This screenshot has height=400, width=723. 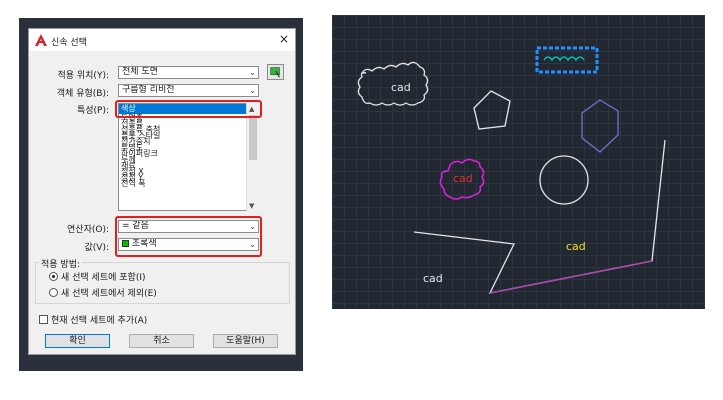 I want to click on highlight-properties, so click(x=188, y=109).